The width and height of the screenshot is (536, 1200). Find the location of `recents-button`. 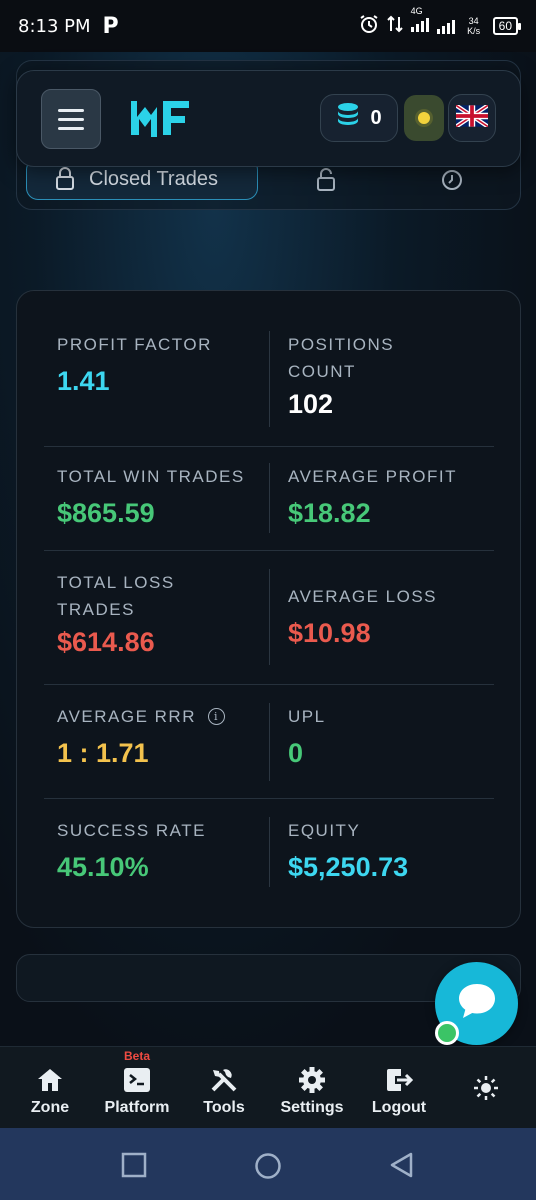

recents-button is located at coordinates (134, 1167).